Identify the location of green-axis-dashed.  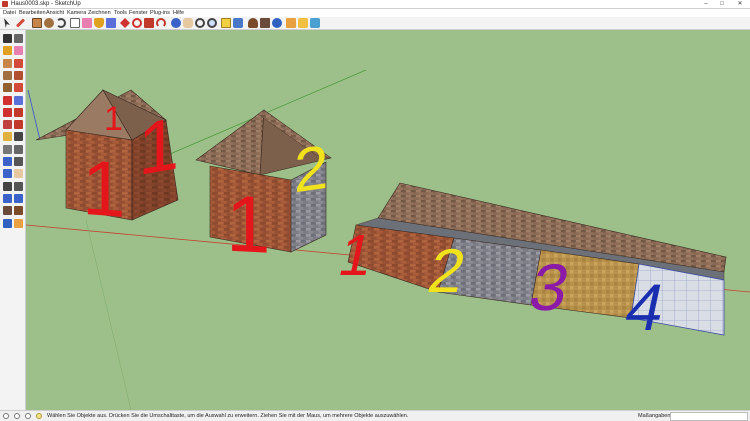
(108, 314).